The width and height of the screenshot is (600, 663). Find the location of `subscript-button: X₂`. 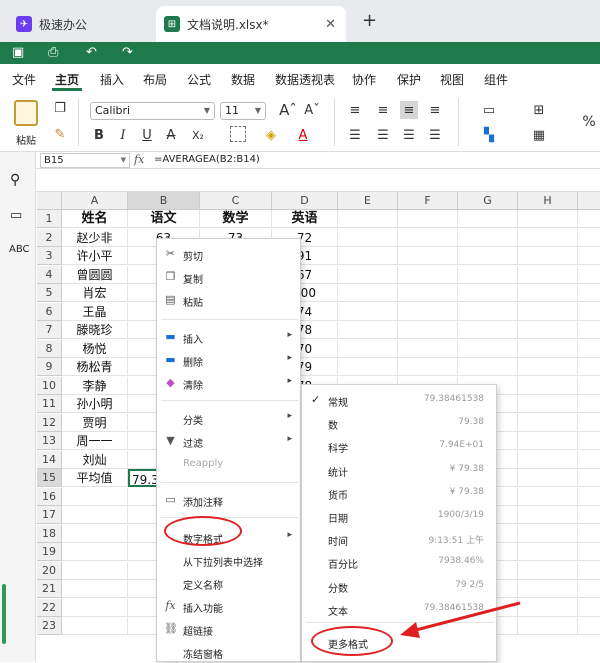

subscript-button: X₂ is located at coordinates (198, 135).